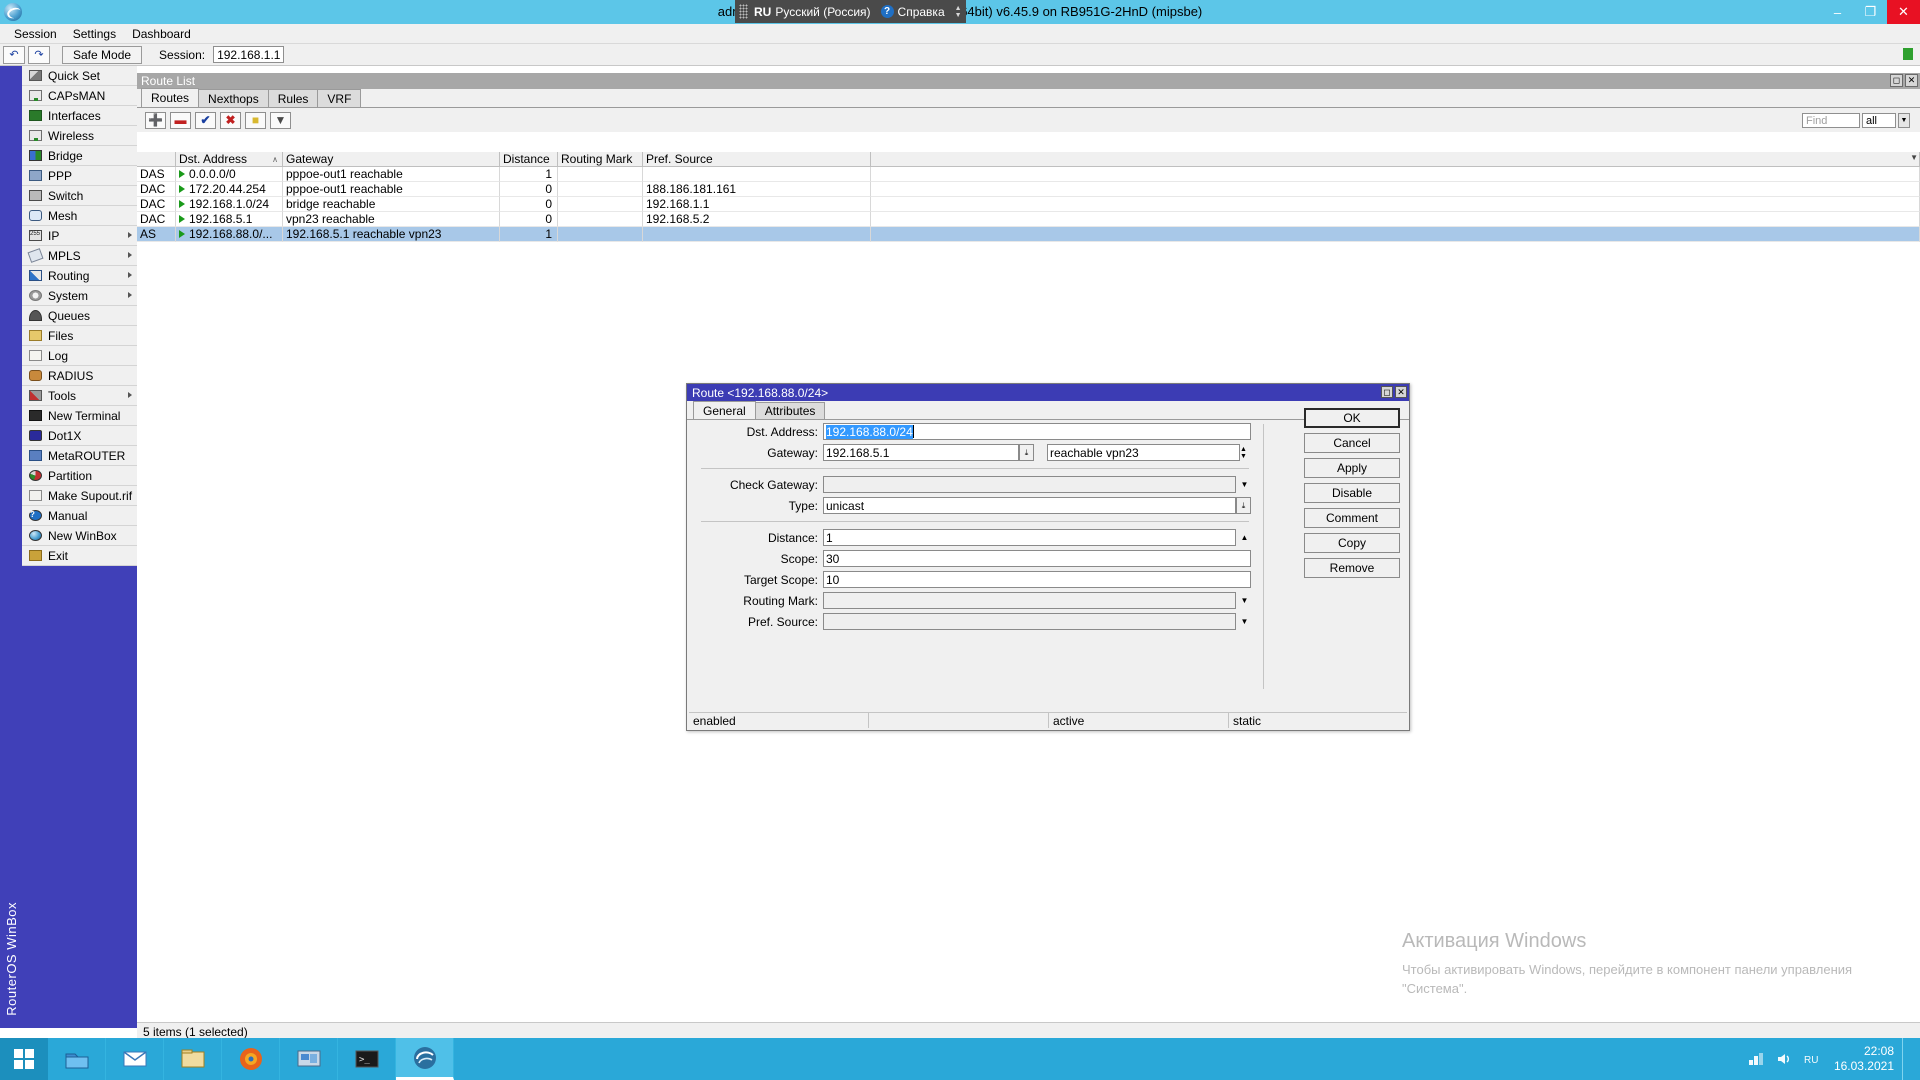 This screenshot has height=1080, width=1920. Describe the element at coordinates (958, 12) in the screenshot. I see `minimize-restore-icon: ▲ ▼` at that location.